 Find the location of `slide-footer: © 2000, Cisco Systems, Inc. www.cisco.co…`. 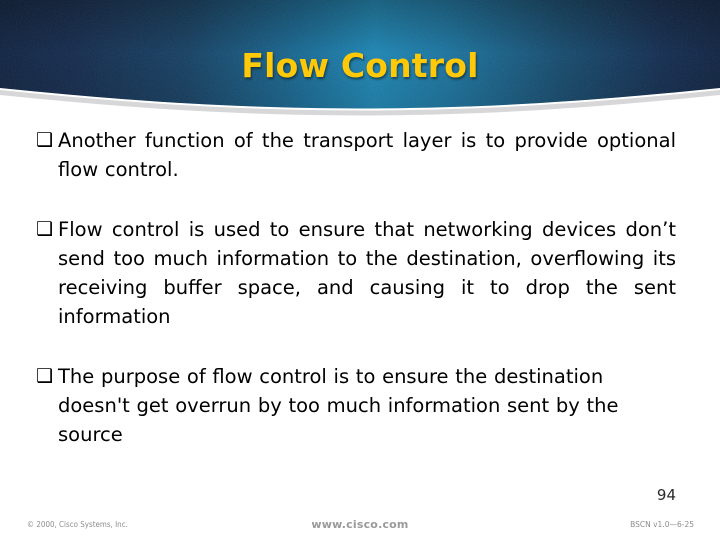

slide-footer: © 2000, Cisco Systems, Inc. www.cisco.co… is located at coordinates (360, 527).